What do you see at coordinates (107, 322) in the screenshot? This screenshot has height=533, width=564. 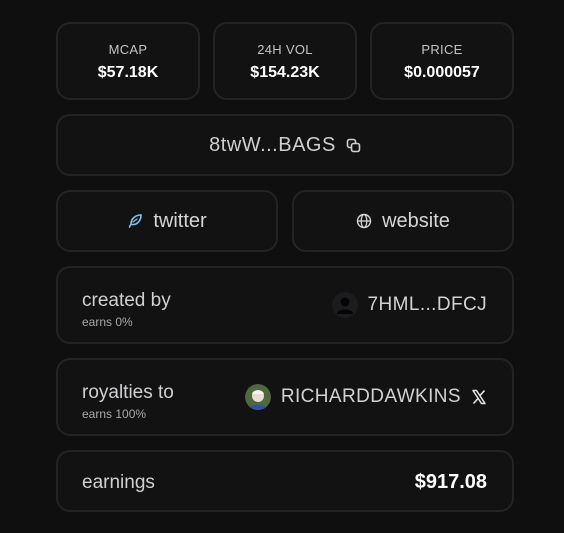 I see `created-by-earnings: earns 0%` at bounding box center [107, 322].